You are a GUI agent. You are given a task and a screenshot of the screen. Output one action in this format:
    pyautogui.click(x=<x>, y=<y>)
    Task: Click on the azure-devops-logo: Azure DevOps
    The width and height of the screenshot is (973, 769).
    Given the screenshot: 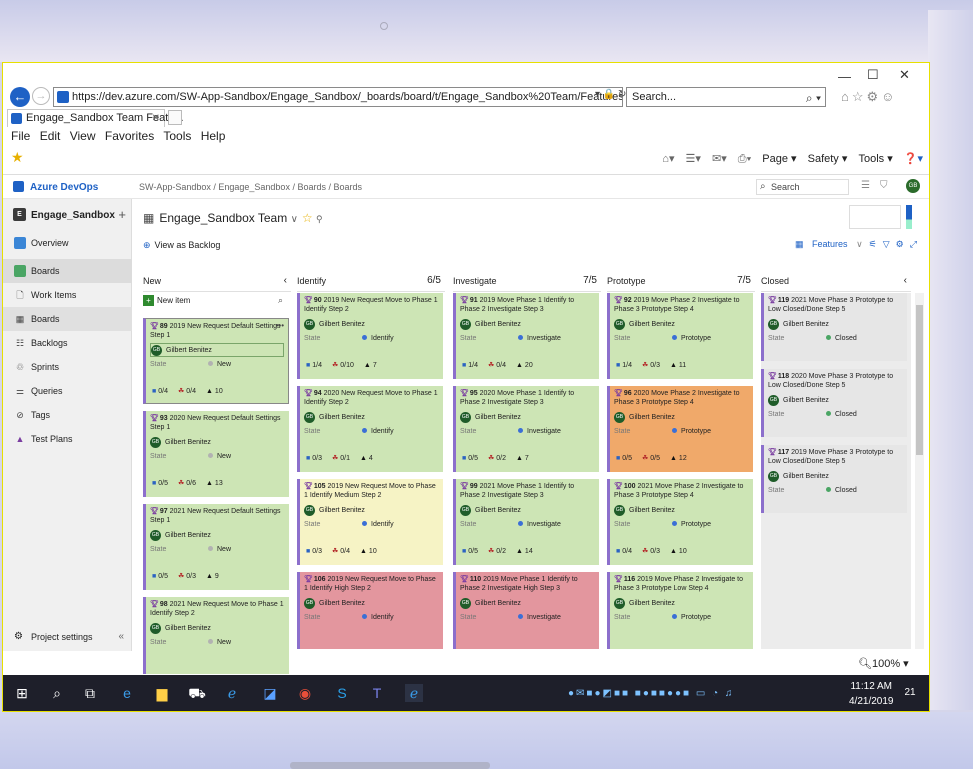 What is the action you would take?
    pyautogui.click(x=55, y=187)
    